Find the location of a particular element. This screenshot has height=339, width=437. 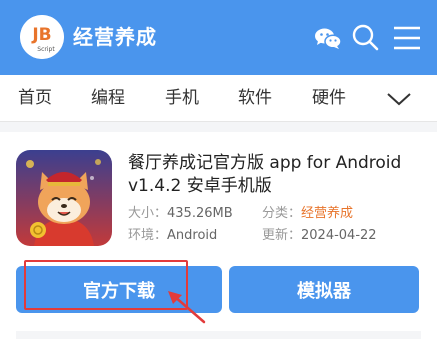

meta-updated-label: 更新： is located at coordinates (282, 235).